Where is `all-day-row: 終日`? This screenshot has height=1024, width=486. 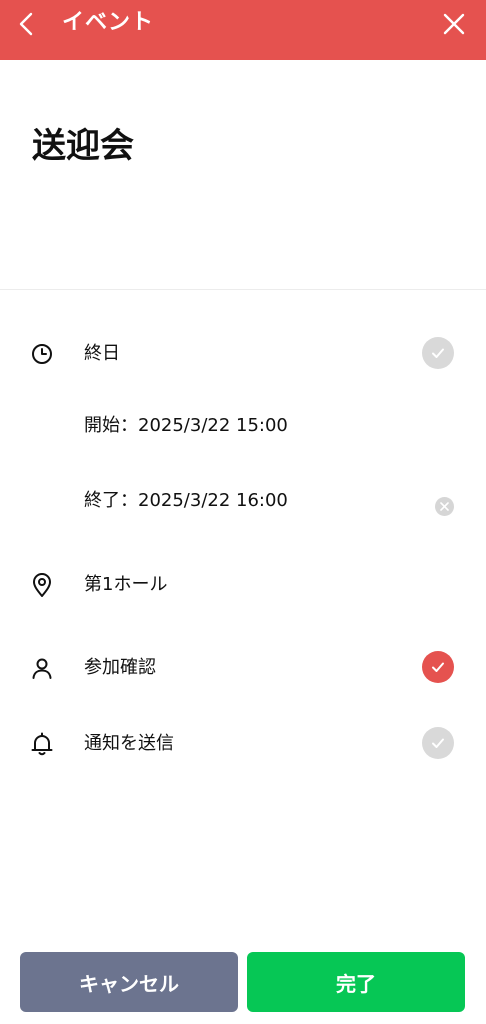
all-day-row: 終日 is located at coordinates (243, 353).